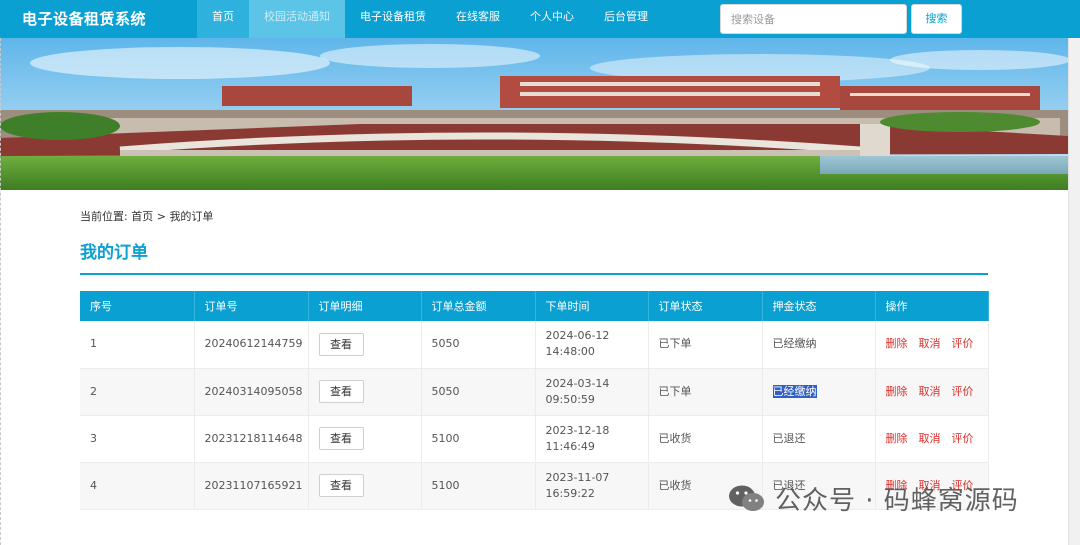  I want to click on search-button: 搜索, so click(936, 19).